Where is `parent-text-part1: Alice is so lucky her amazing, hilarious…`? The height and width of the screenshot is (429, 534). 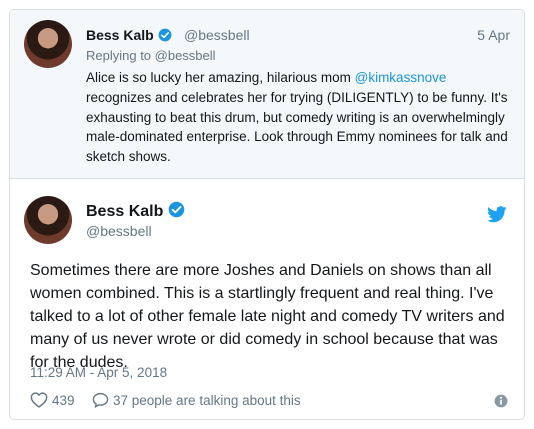 parent-text-part1: Alice is so lucky her amazing, hilarious… is located at coordinates (220, 77).